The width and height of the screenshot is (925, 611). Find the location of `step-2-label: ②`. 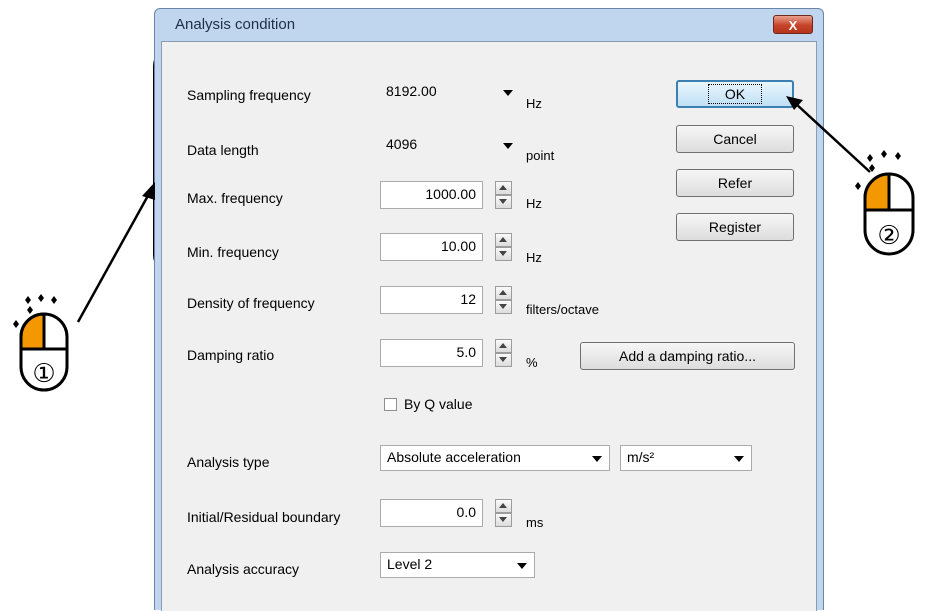

step-2-label: ② is located at coordinates (888, 236).